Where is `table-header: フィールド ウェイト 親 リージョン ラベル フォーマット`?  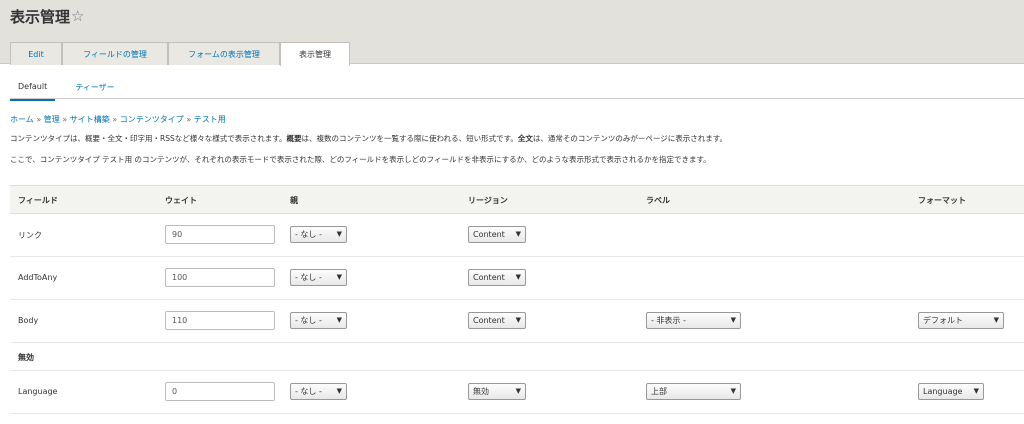 table-header: フィールド ウェイト 親 リージョン ラベル フォーマット is located at coordinates (517, 199).